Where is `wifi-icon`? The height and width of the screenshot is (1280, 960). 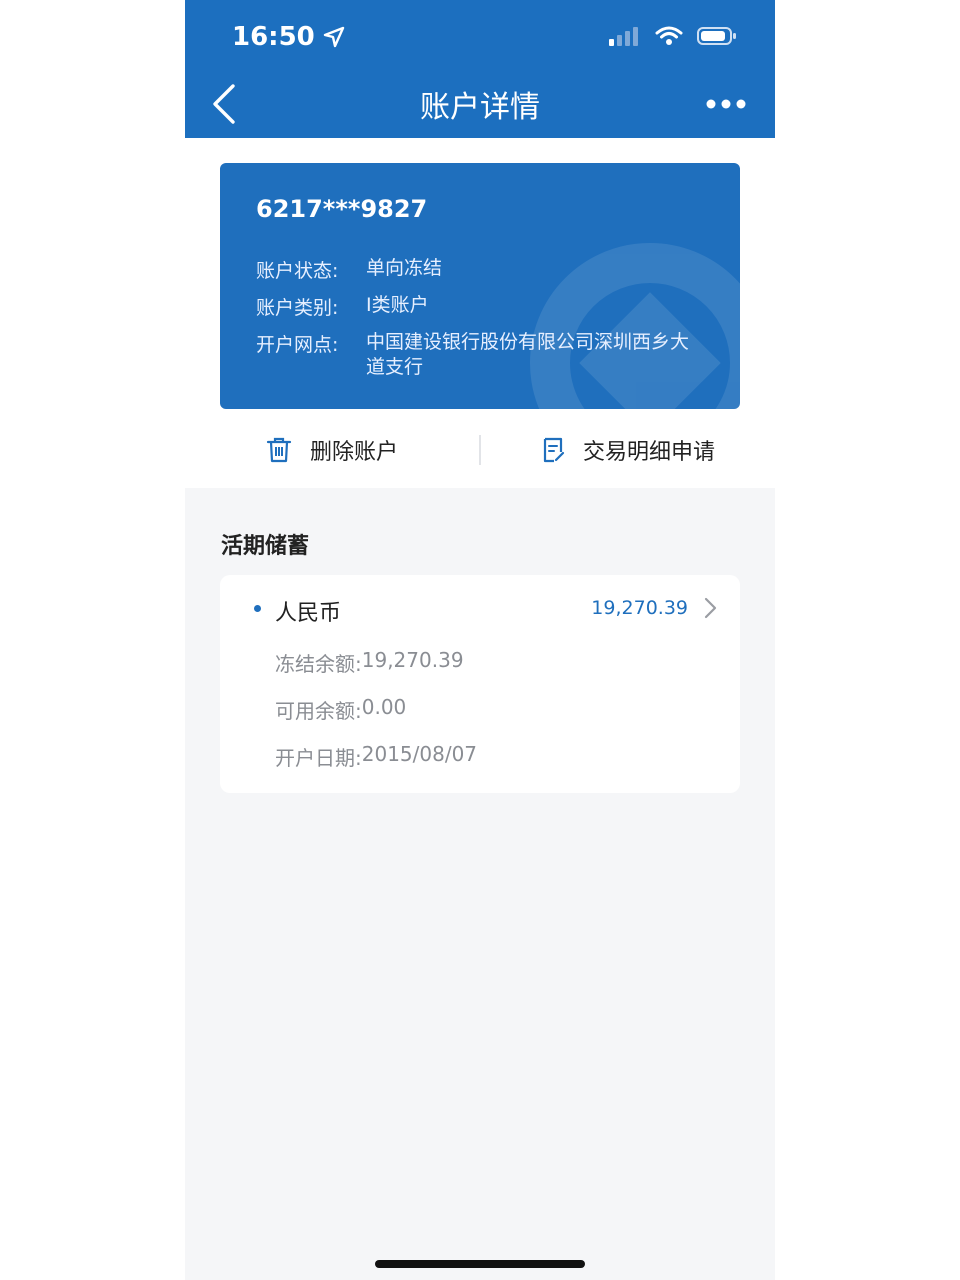 wifi-icon is located at coordinates (669, 35).